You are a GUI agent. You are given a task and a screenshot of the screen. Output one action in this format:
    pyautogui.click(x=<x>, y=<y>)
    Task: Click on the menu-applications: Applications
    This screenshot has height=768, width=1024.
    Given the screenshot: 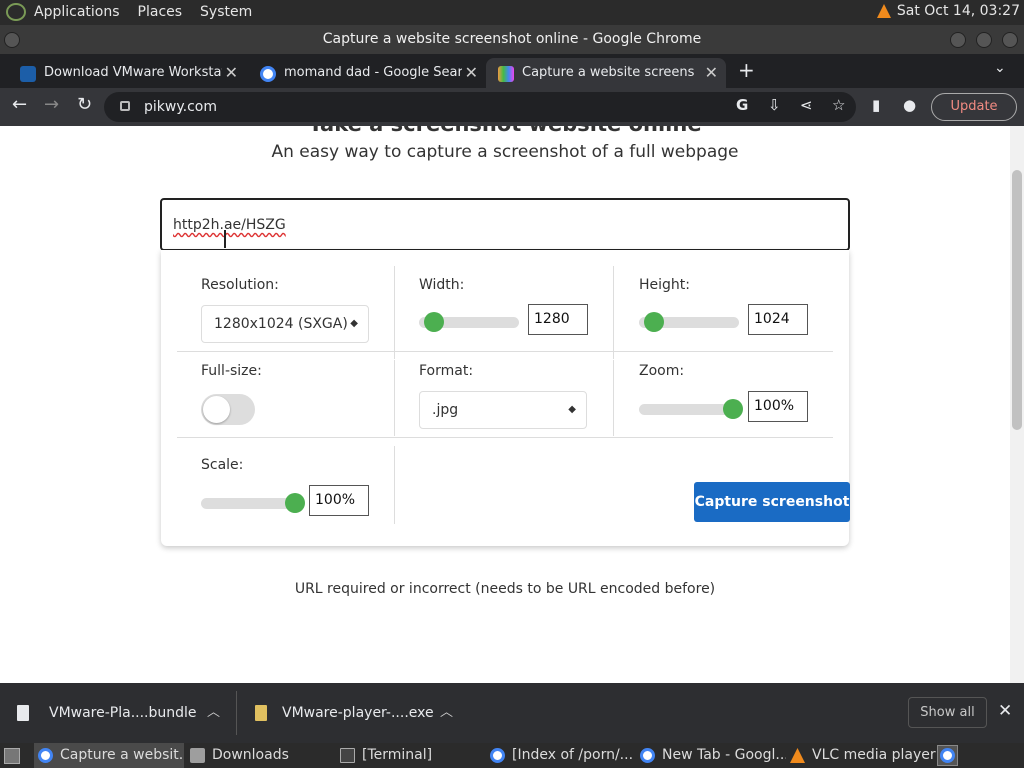 What is the action you would take?
    pyautogui.click(x=77, y=12)
    